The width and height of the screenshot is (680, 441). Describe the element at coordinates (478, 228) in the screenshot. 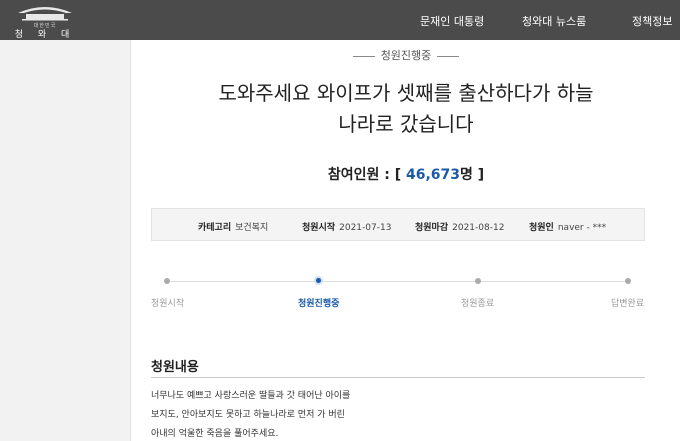

I see `meta-end-value: 2021-08-12` at that location.